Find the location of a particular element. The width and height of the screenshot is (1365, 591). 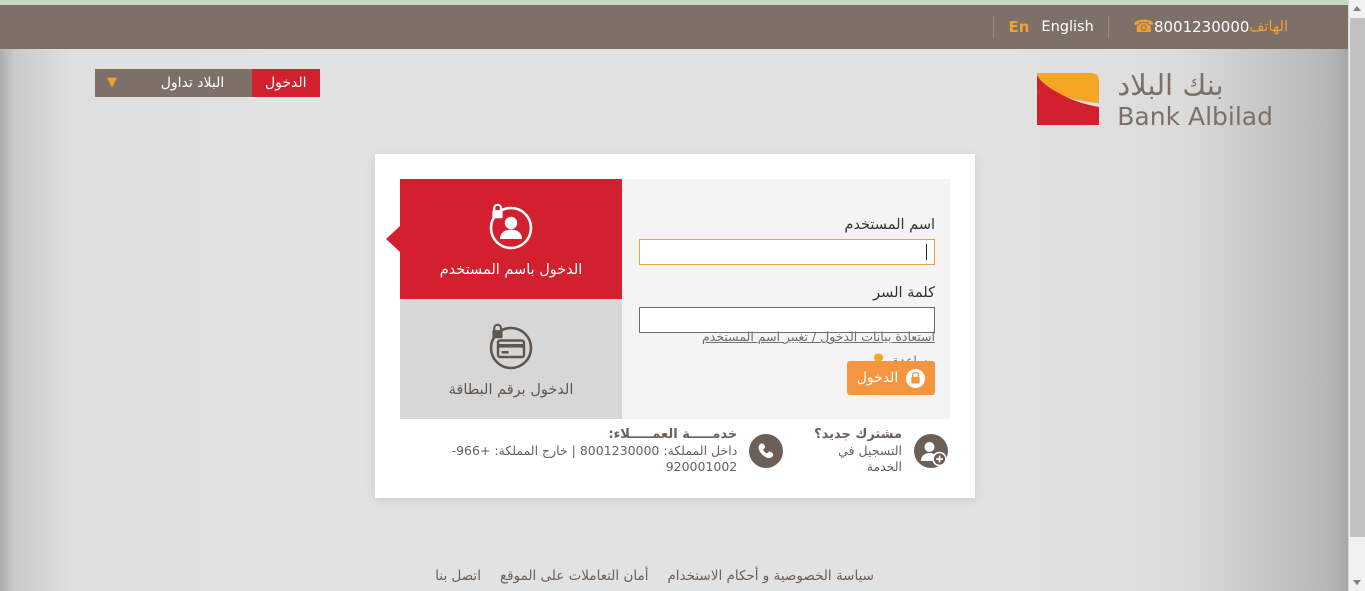

tab-login-by-username: الدخول باسم المستخدم is located at coordinates (504, 239).